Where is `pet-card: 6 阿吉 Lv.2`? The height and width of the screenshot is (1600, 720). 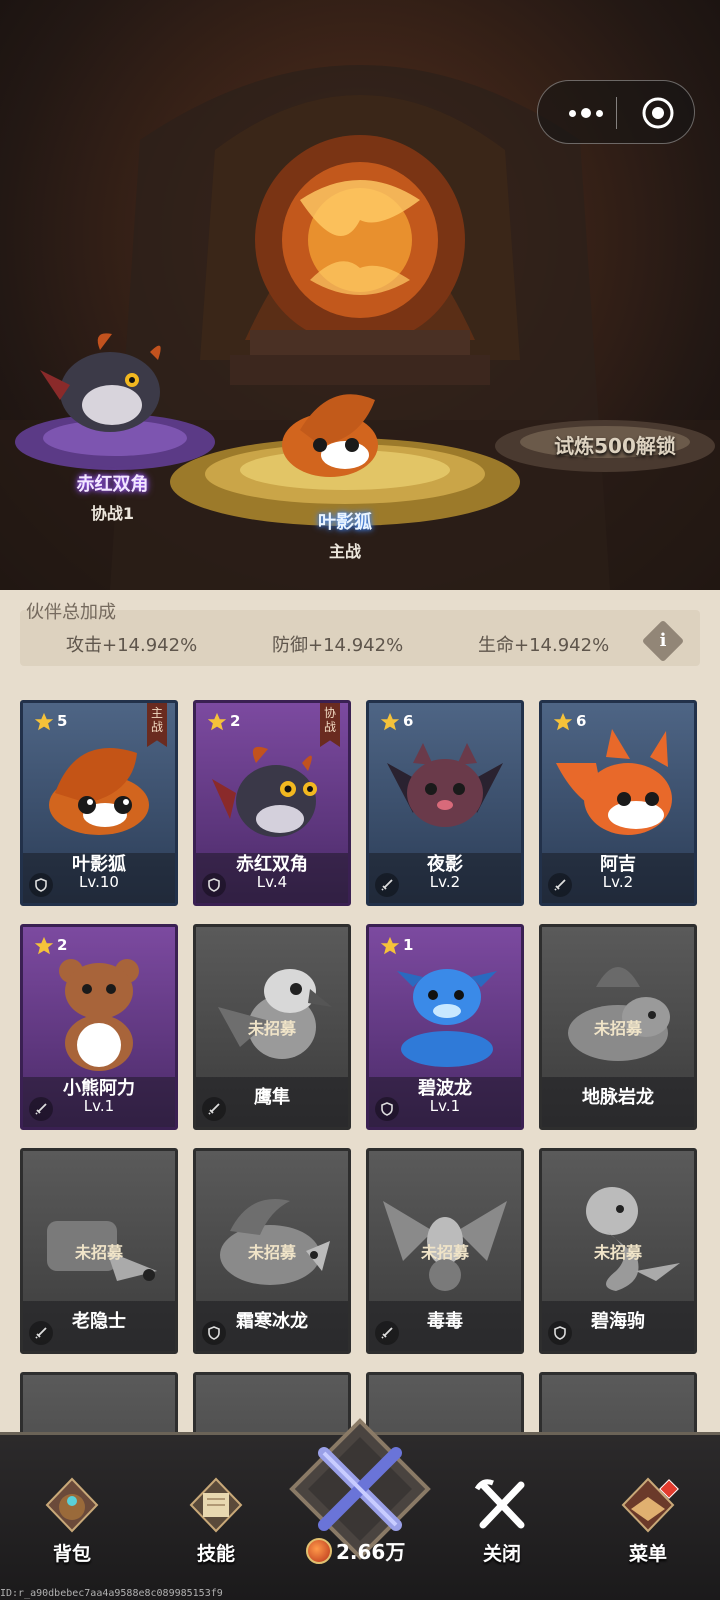
pet-card: 6 阿吉 Lv.2 is located at coordinates (618, 803).